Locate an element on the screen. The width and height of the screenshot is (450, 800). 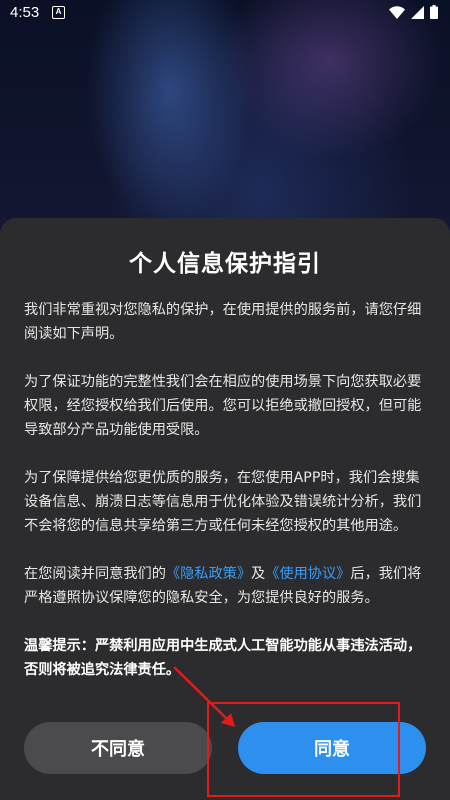
agree-button: 同意 is located at coordinates (332, 748).